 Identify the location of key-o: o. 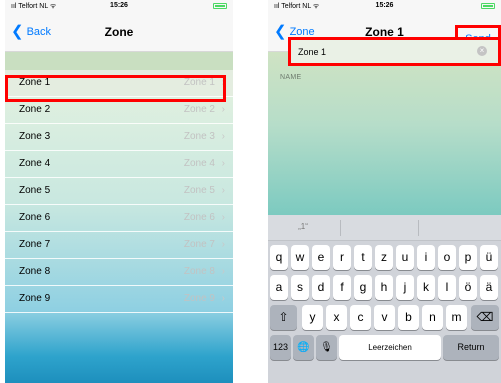
(447, 257).